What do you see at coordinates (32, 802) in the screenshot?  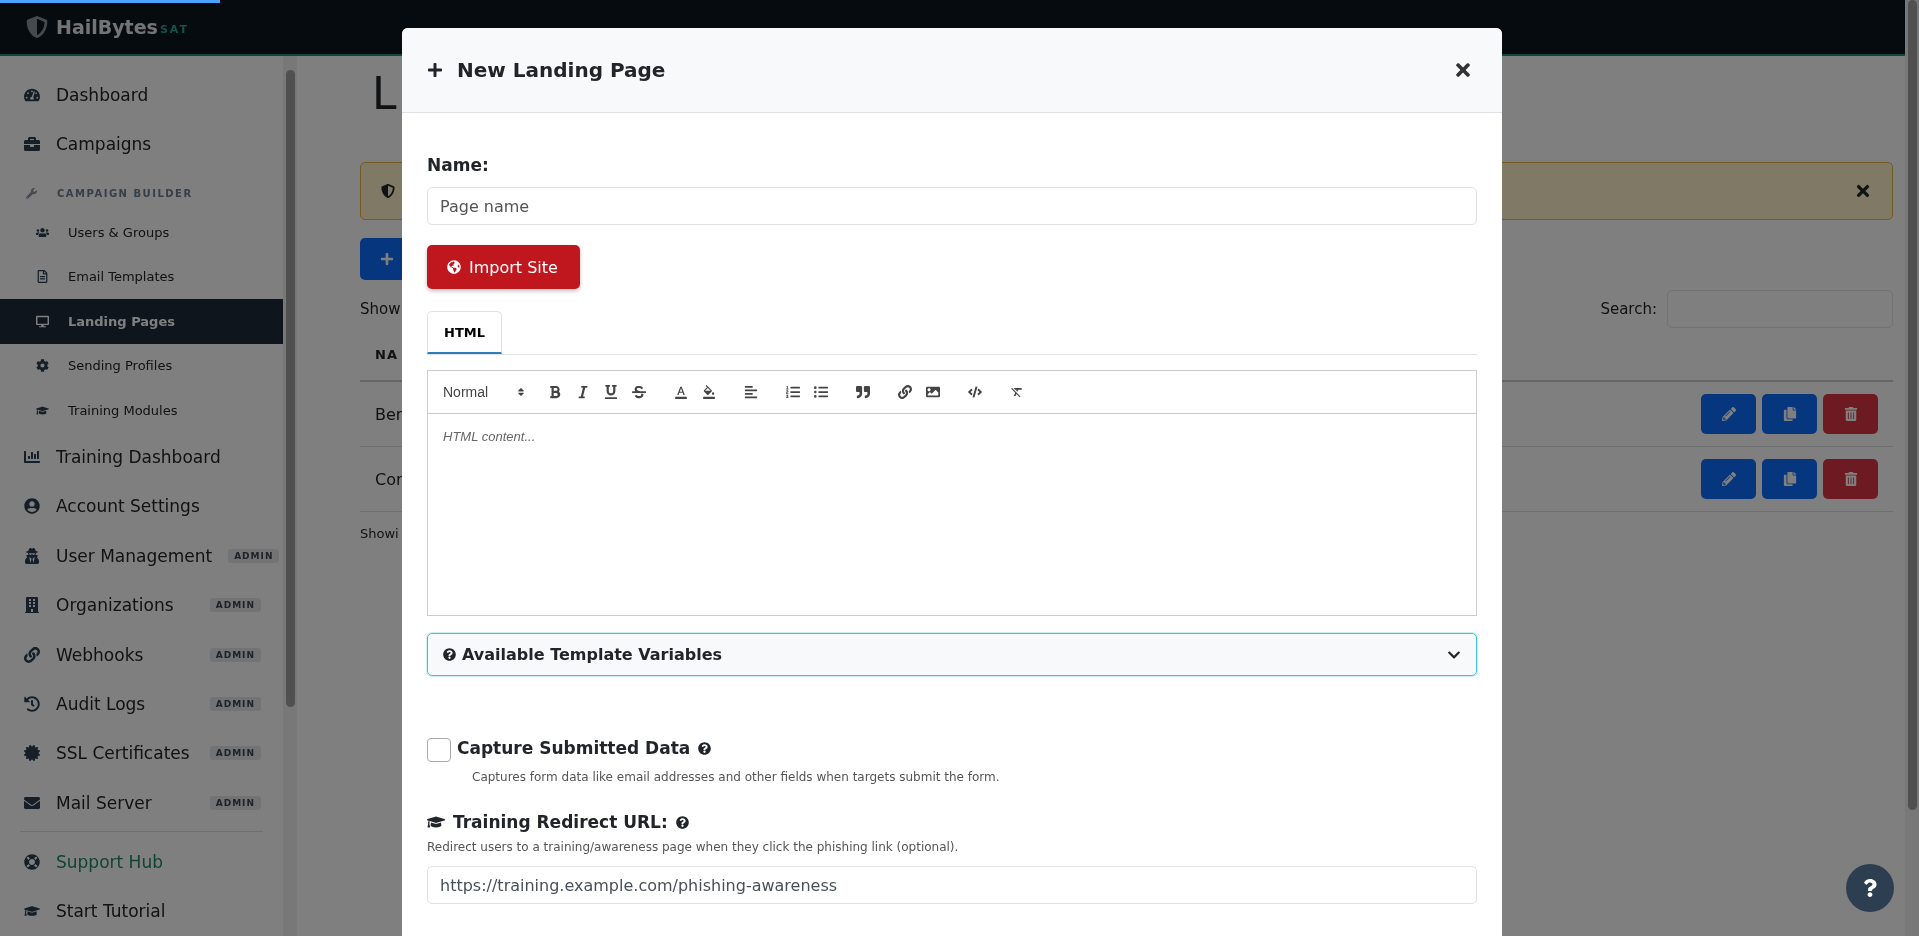 I see `envelope-icon` at bounding box center [32, 802].